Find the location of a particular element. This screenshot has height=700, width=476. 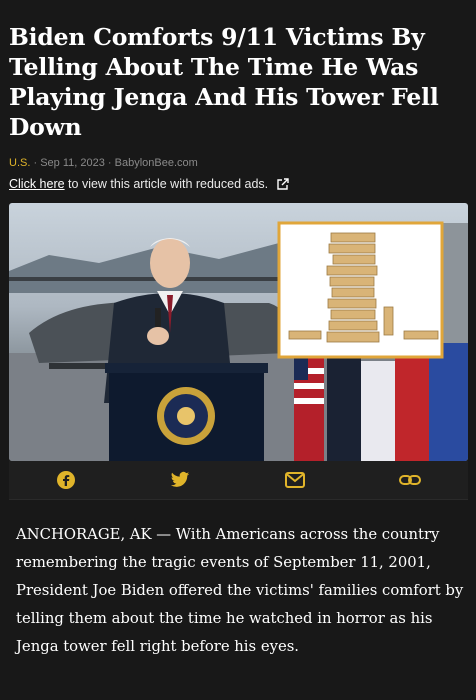

facebook-icon is located at coordinates (66, 480).